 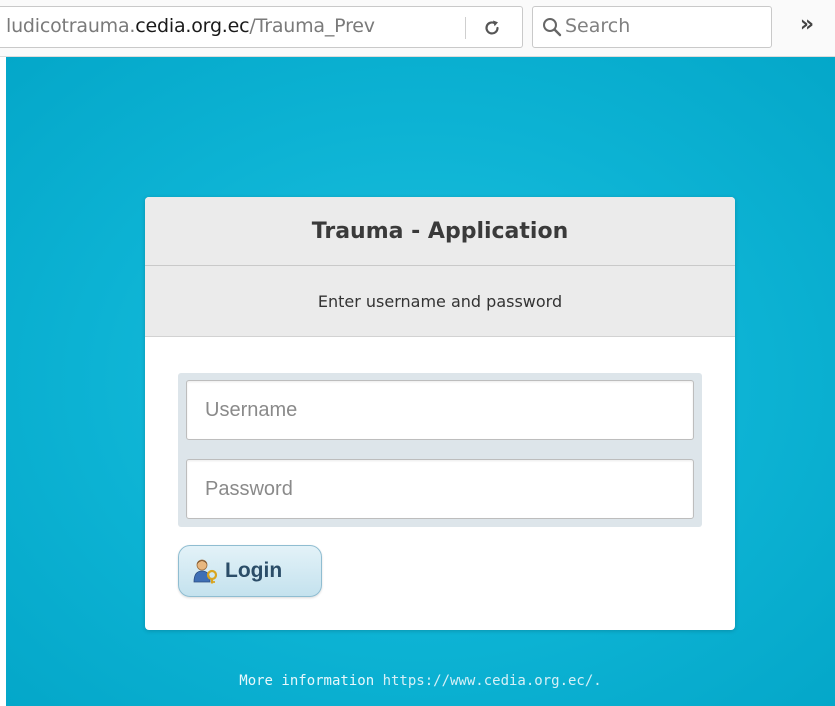 What do you see at coordinates (206, 571) in the screenshot?
I see `user-key-icon` at bounding box center [206, 571].